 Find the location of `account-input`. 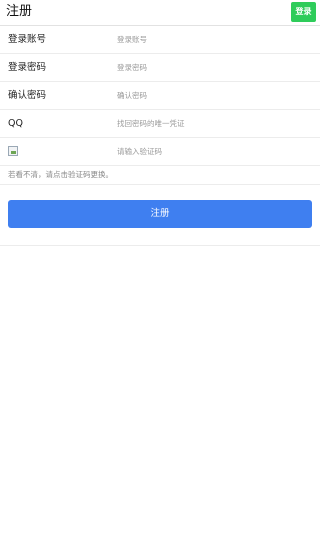

account-input is located at coordinates (213, 39).